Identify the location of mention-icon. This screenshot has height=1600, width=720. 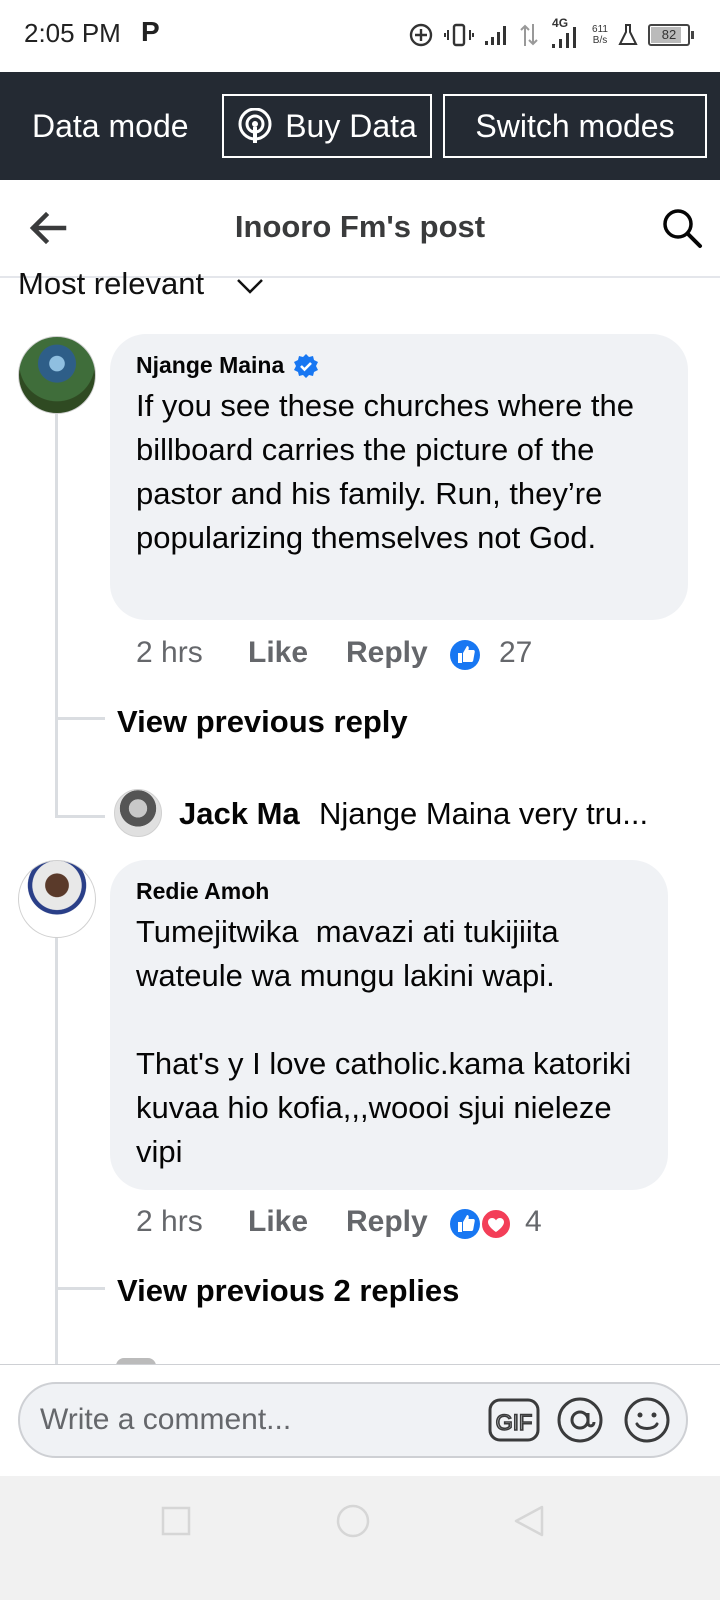
(580, 1420).